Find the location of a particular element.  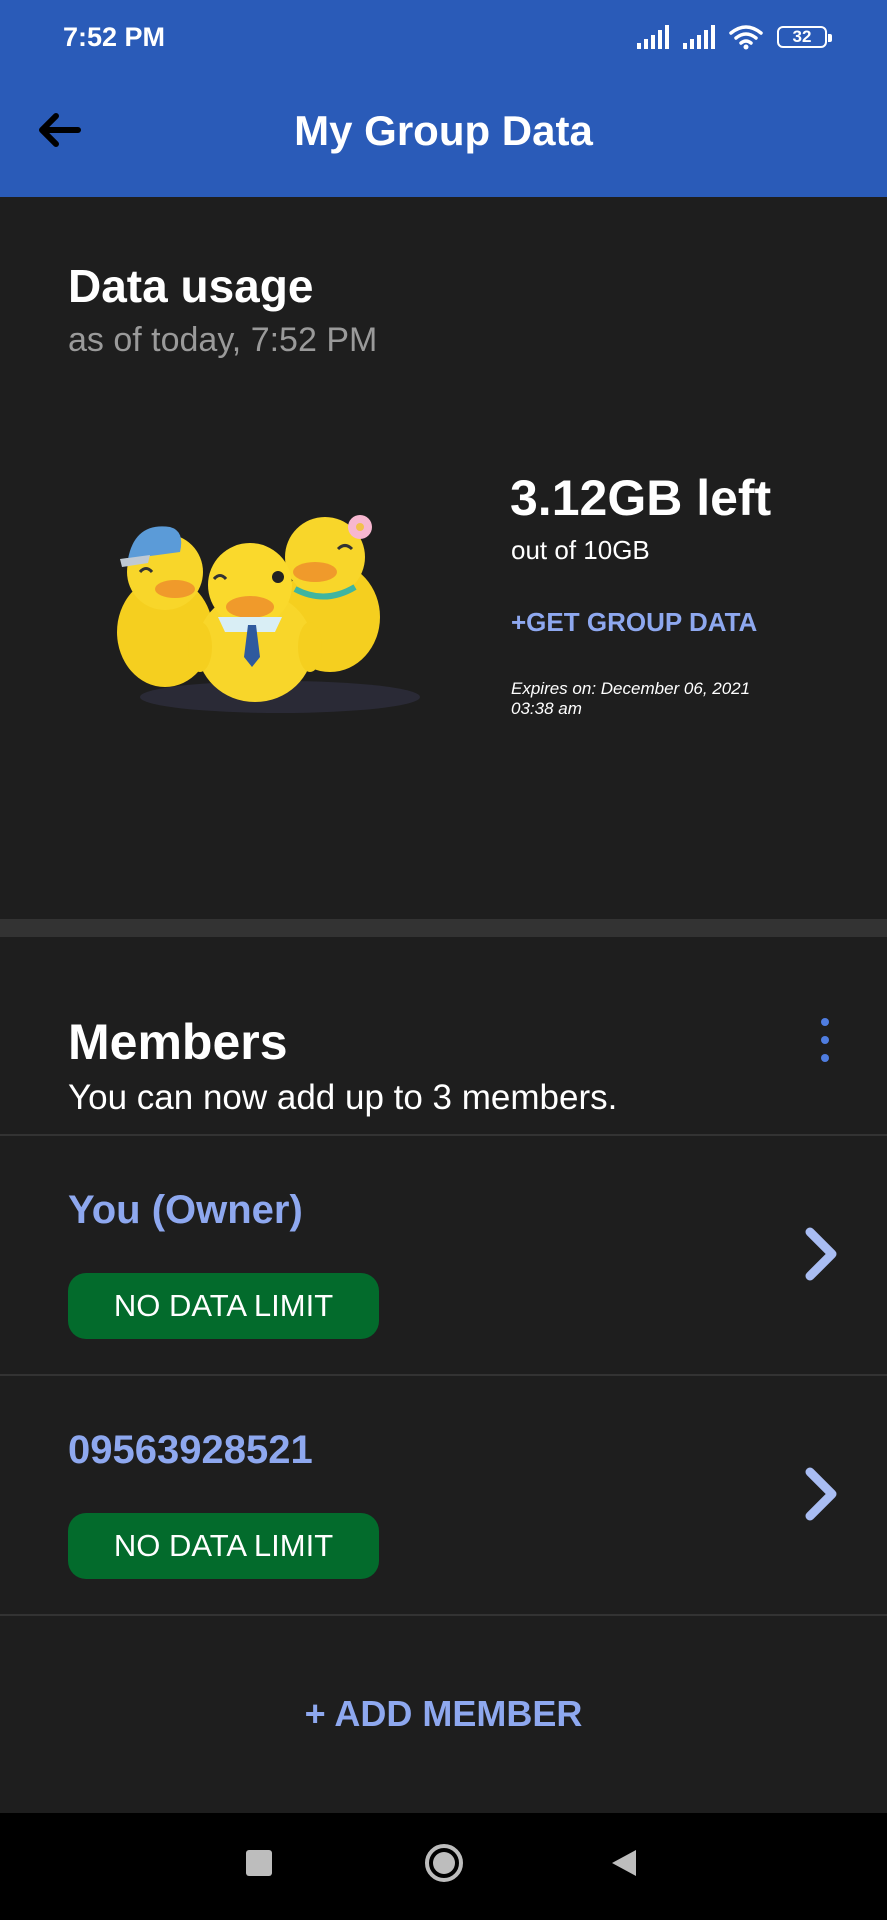

member-row-number: 09563928521 NO DATA LIMIT is located at coordinates (443, 1495).